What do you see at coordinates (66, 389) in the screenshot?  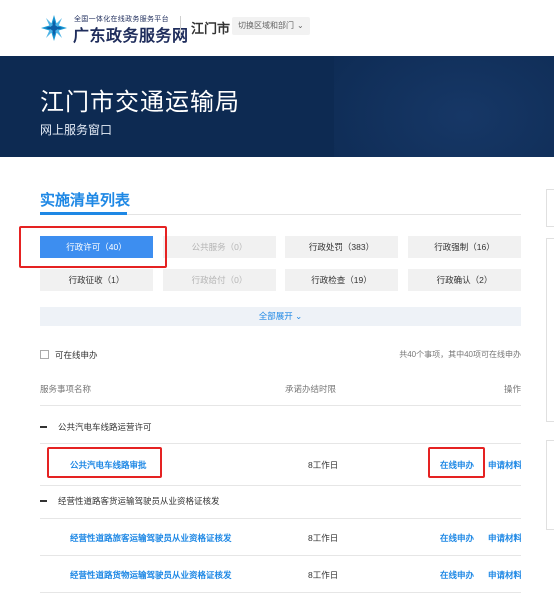 I see `column-header-name: 服务事项名称` at bounding box center [66, 389].